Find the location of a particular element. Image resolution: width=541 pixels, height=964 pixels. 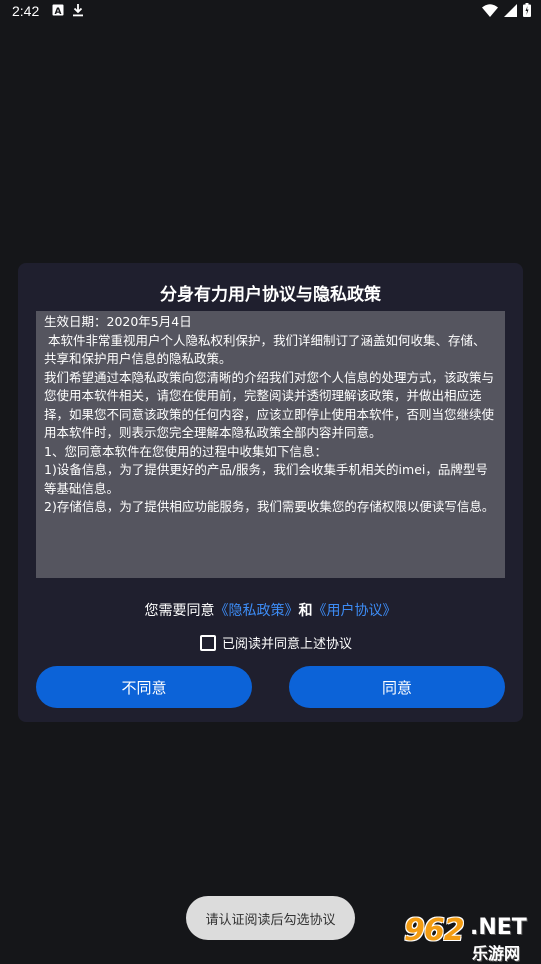

checkbox-label: 已阅读并同意上述协议 is located at coordinates (287, 642).